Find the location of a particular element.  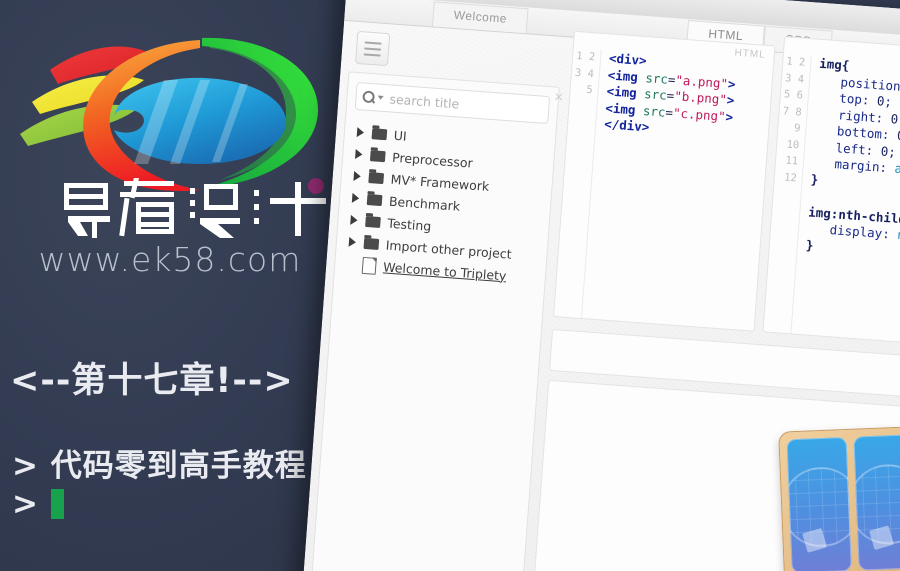

chapter-heading: <--第十七章!--> is located at coordinates (152, 381).